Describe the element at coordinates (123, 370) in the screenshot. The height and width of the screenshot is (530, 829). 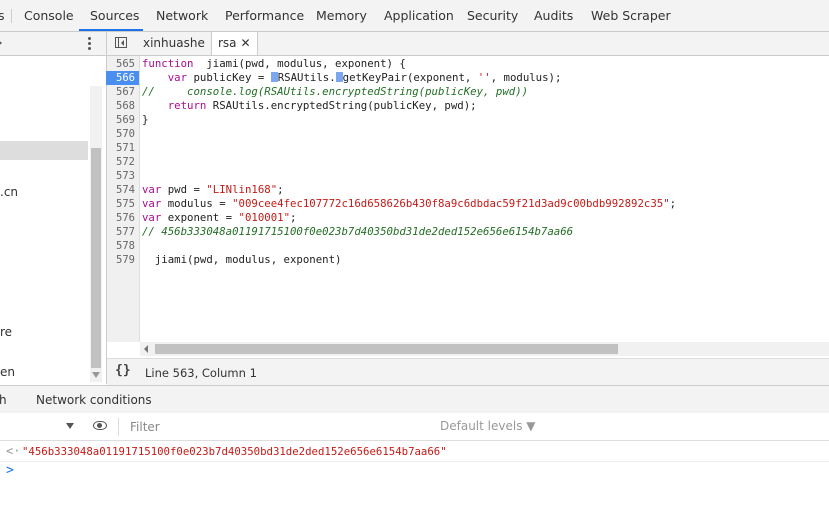
I see `pretty-print-icon: {}` at that location.